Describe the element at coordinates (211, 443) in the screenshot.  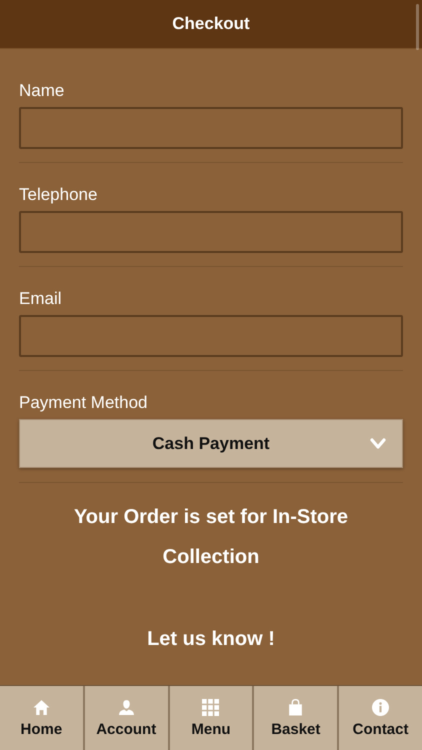
I see `payment-dropdown: Cash Payment` at that location.